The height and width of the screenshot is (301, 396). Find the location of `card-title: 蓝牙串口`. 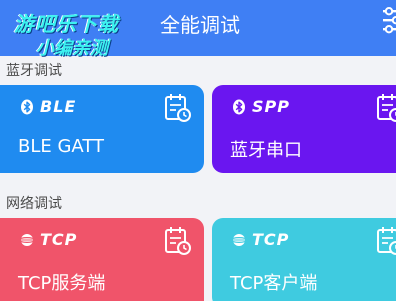

card-title: 蓝牙串口 is located at coordinates (266, 150).